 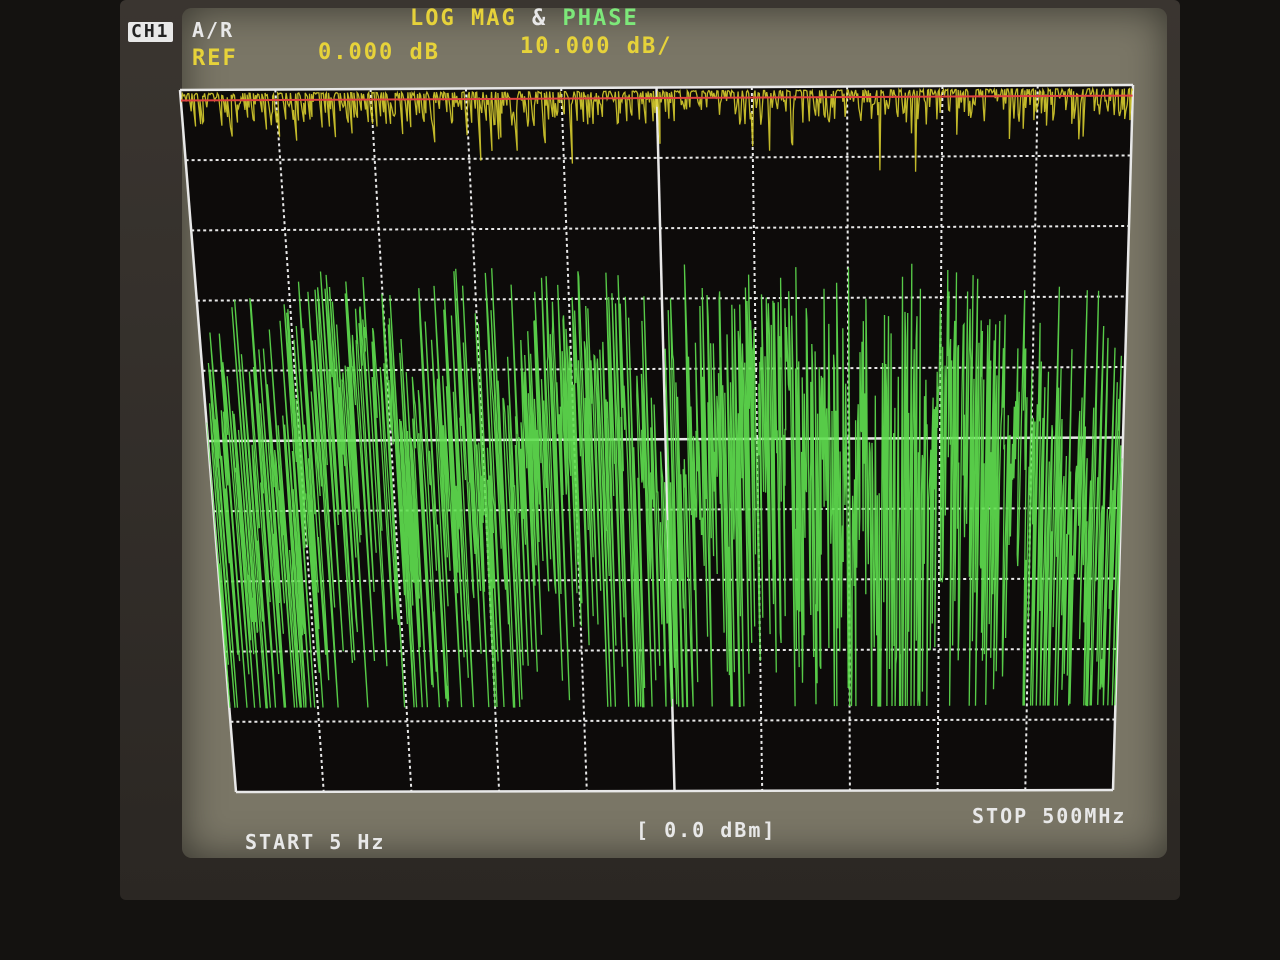 What do you see at coordinates (600, 18) in the screenshot?
I see `format-phase: PHASE` at bounding box center [600, 18].